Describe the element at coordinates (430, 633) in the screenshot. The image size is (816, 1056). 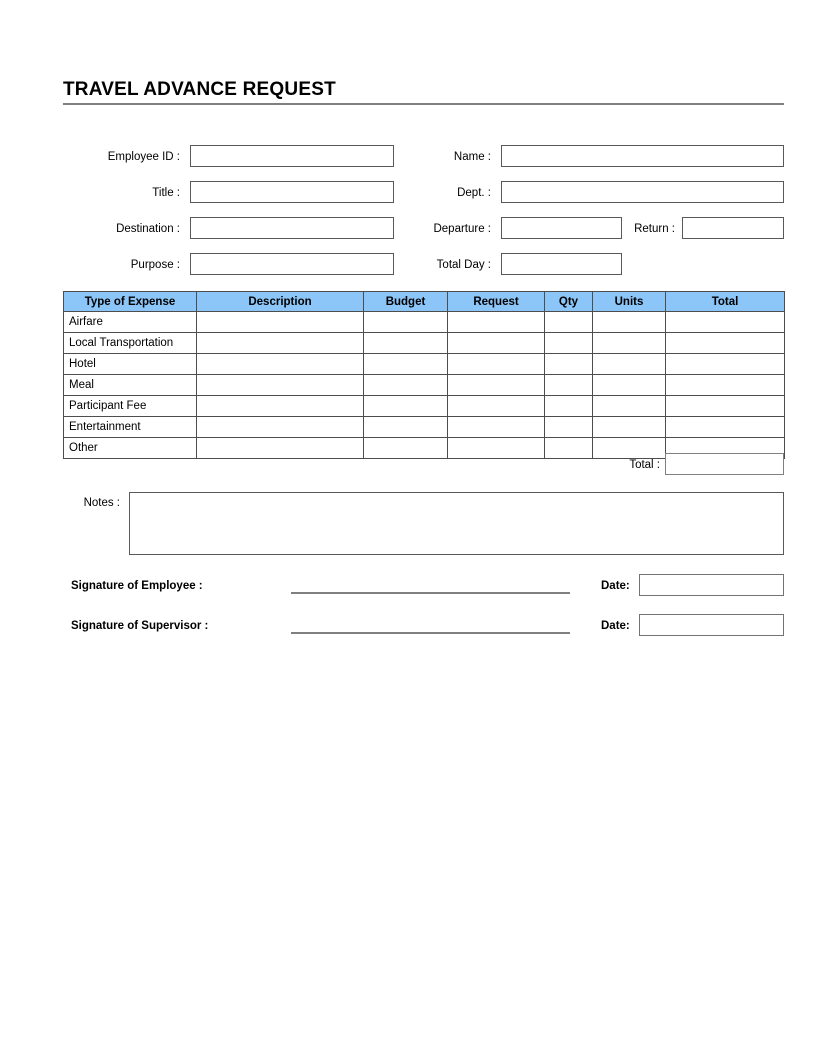
I see `signature-supervisor-line` at that location.